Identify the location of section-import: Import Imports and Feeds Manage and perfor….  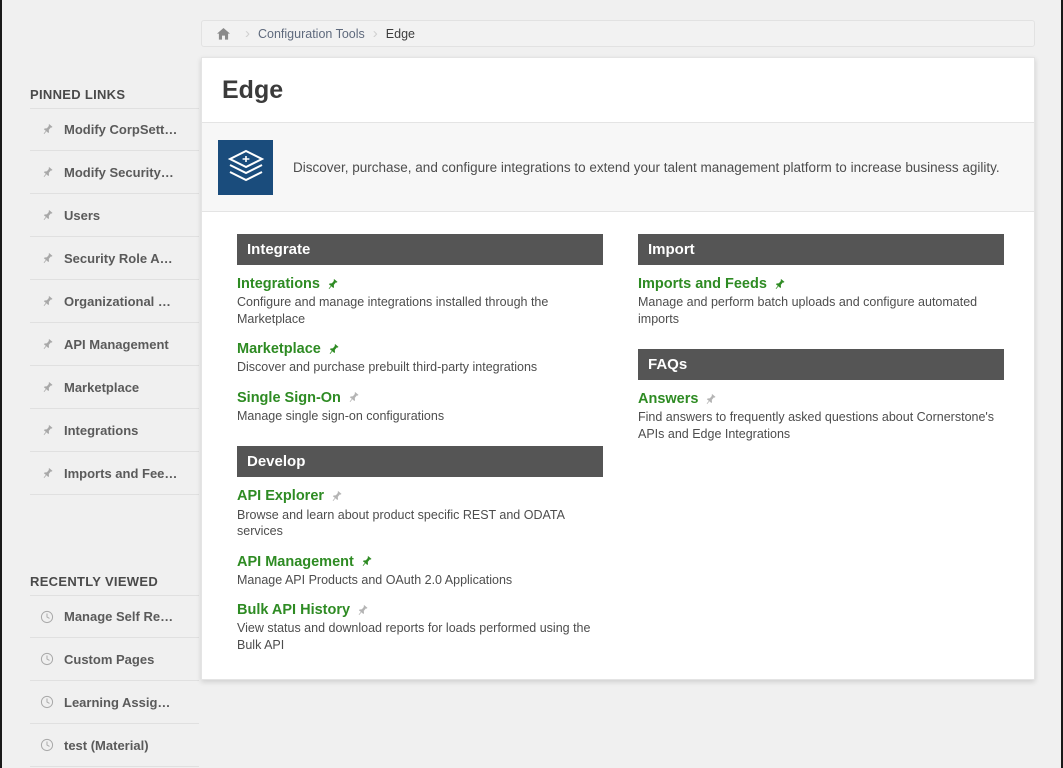
(821, 280).